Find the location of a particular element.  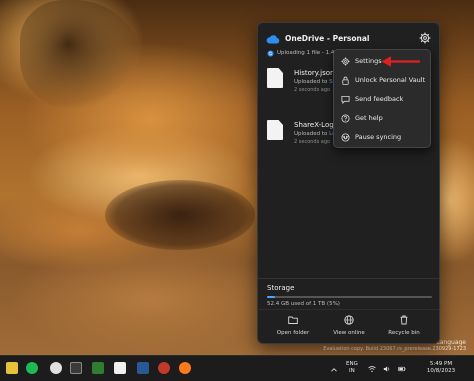

pokeball-app-icon is located at coordinates (56, 368).